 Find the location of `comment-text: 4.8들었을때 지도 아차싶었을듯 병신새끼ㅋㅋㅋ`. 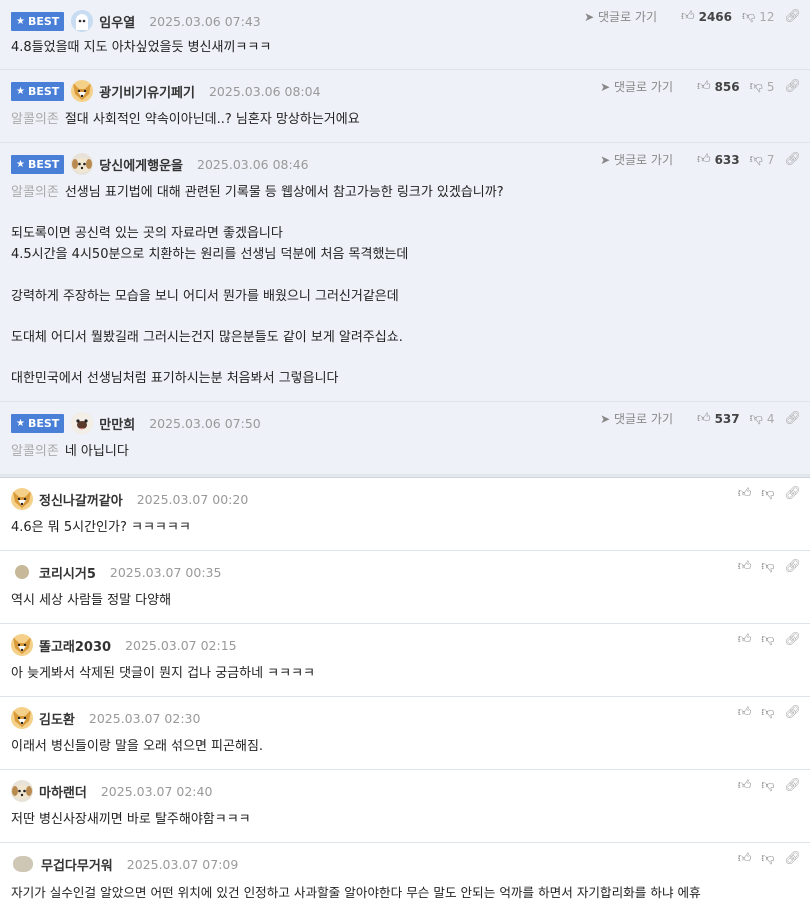

comment-text: 4.8들었을때 지도 아차싶었을듯 병신새끼ㅋㅋㅋ is located at coordinates (141, 47).